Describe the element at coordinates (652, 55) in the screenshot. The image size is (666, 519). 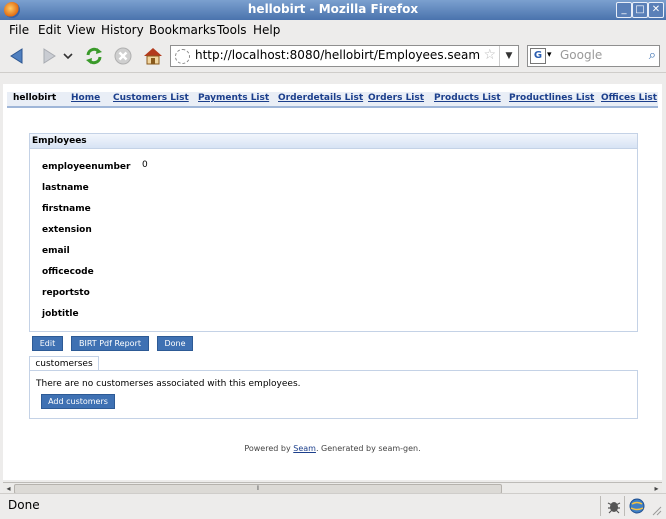
I see `search-icon: ⌕` at that location.